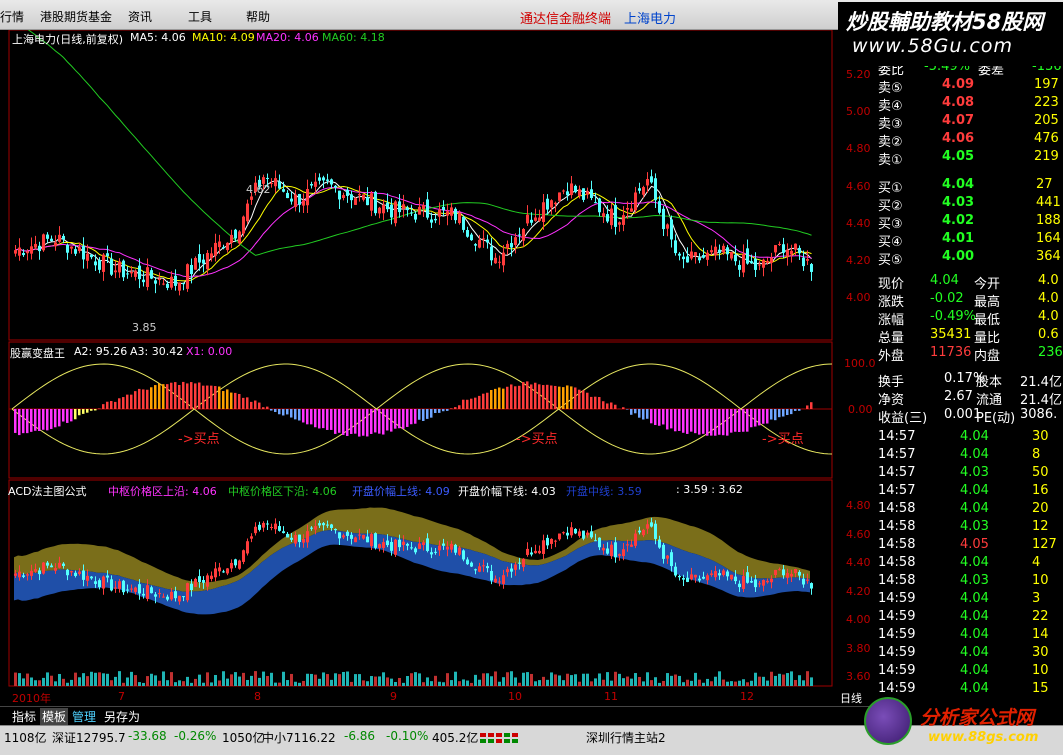 The width and height of the screenshot is (1063, 755). What do you see at coordinates (969, 473) in the screenshot?
I see `tick-row: 14:57 4.03 50` at bounding box center [969, 473].